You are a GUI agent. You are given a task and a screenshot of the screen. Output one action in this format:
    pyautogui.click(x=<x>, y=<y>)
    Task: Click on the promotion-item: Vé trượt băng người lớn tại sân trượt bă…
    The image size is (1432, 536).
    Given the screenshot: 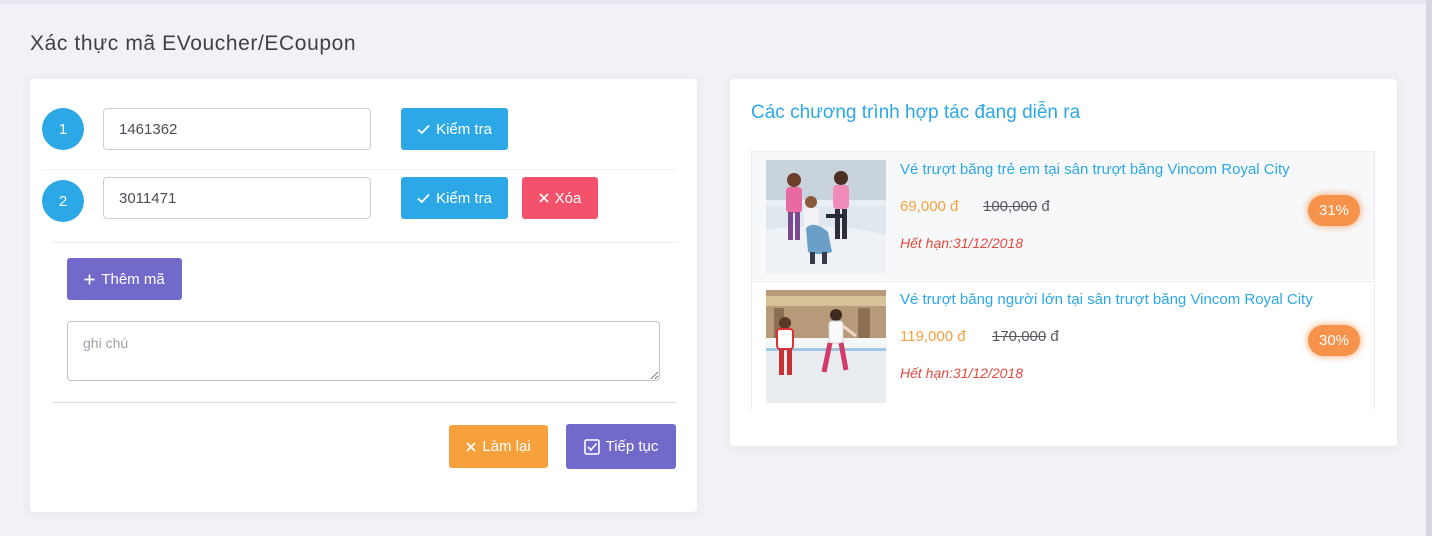 What is the action you would take?
    pyautogui.click(x=1063, y=345)
    